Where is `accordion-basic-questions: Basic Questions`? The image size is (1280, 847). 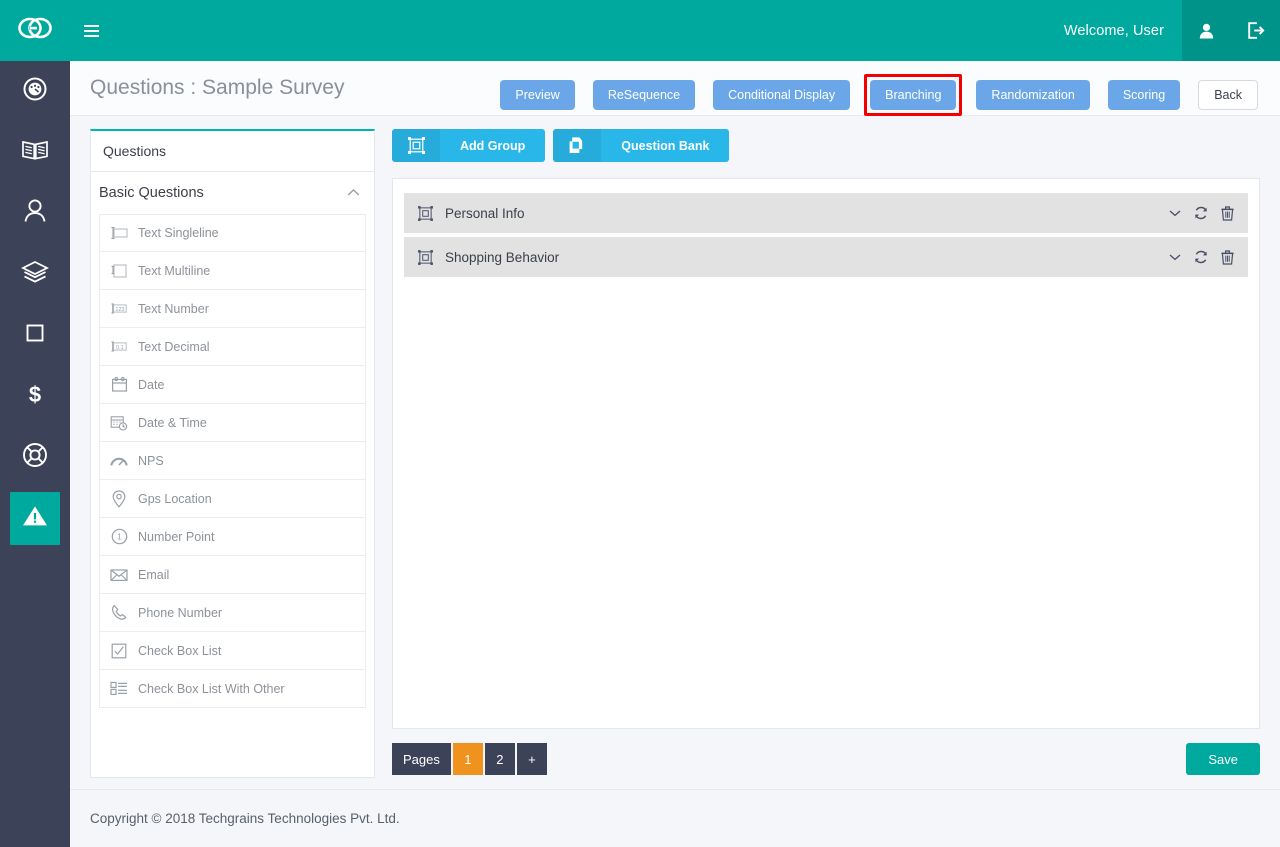 accordion-basic-questions: Basic Questions is located at coordinates (232, 193).